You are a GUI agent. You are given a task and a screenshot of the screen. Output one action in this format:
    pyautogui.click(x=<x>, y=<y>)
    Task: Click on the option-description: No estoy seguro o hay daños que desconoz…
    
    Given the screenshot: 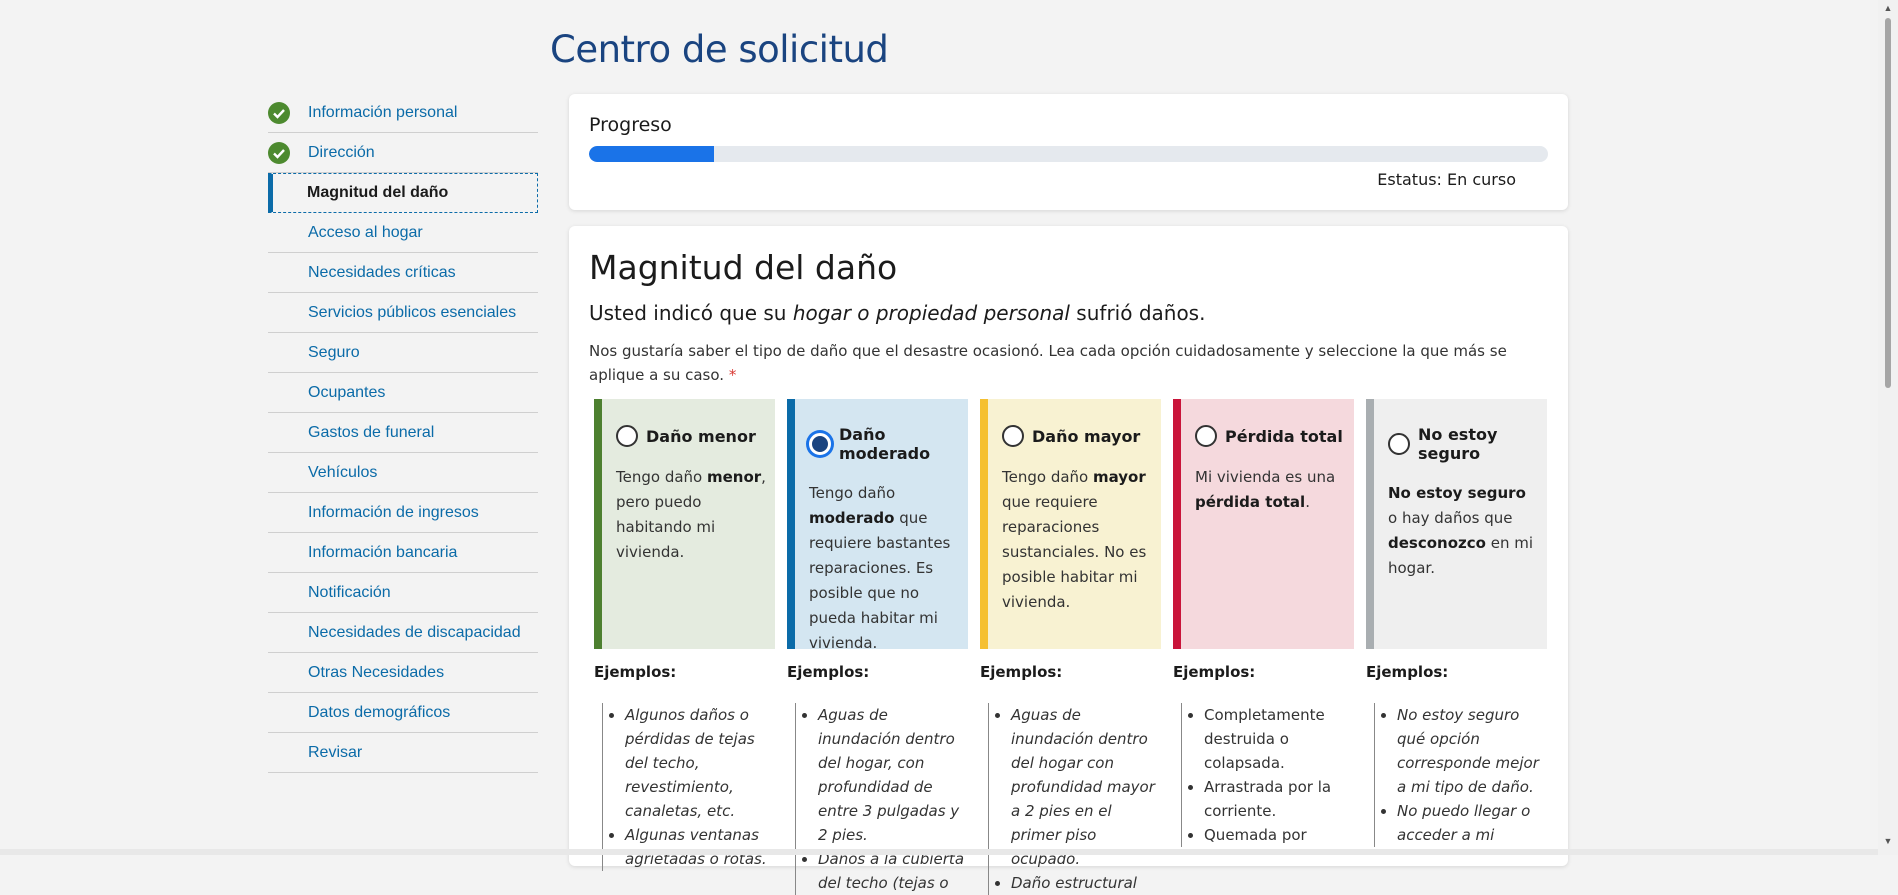 What is the action you would take?
    pyautogui.click(x=1463, y=531)
    